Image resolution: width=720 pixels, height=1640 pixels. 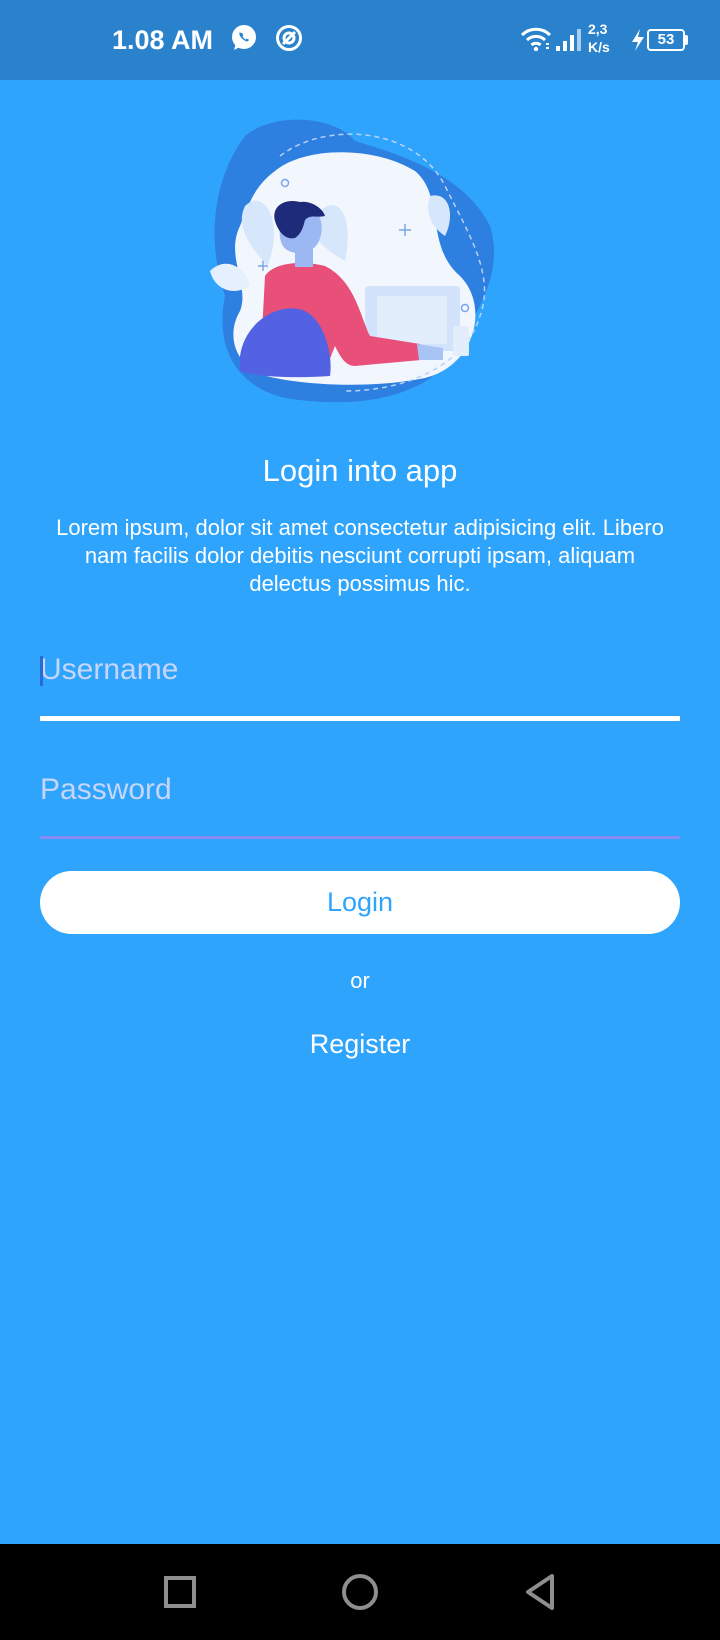 I want to click on login-button: Login, so click(x=360, y=902).